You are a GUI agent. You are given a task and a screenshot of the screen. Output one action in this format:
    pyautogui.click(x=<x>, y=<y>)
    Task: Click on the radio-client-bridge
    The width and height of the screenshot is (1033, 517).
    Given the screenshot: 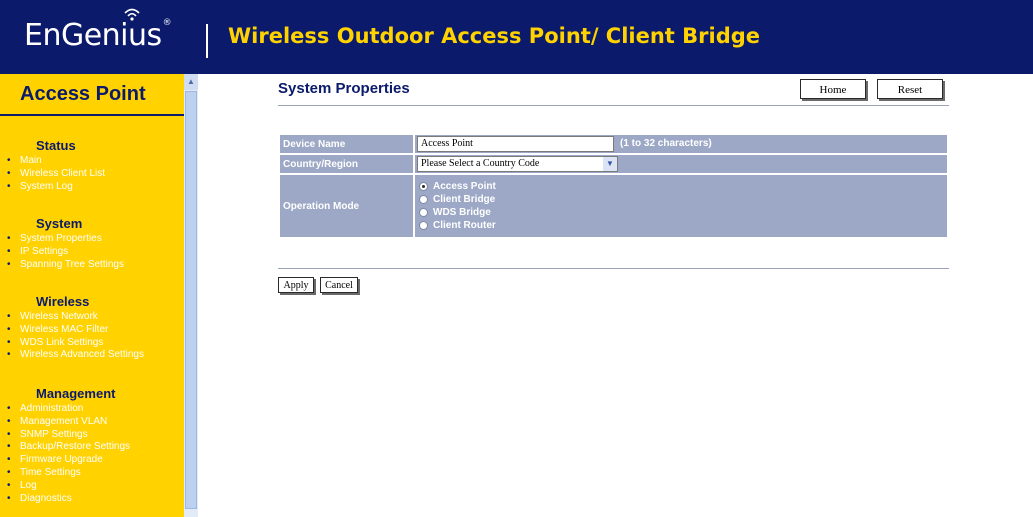 What is the action you would take?
    pyautogui.click(x=423, y=199)
    